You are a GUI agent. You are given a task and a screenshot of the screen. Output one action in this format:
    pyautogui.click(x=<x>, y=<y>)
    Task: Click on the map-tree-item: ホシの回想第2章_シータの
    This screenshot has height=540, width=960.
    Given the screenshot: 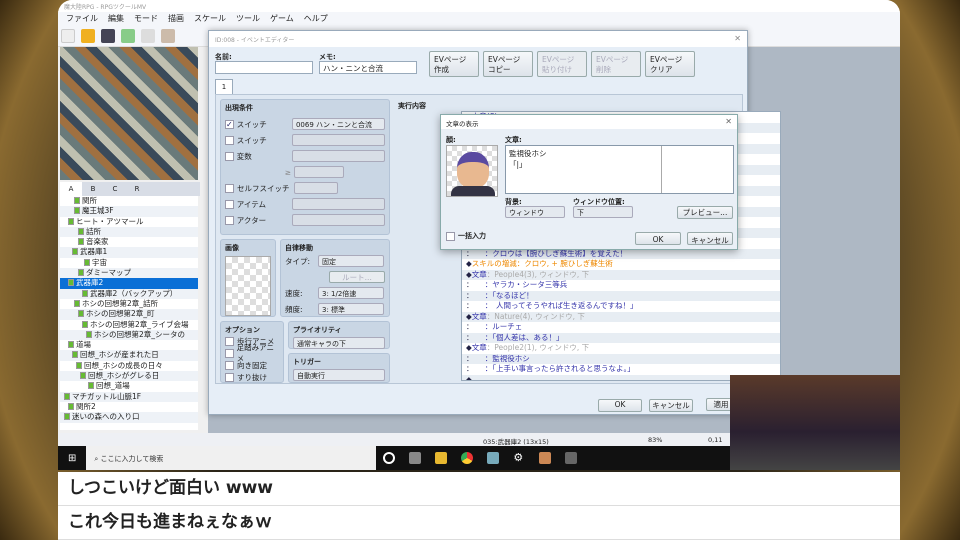 What is the action you would take?
    pyautogui.click(x=129, y=335)
    